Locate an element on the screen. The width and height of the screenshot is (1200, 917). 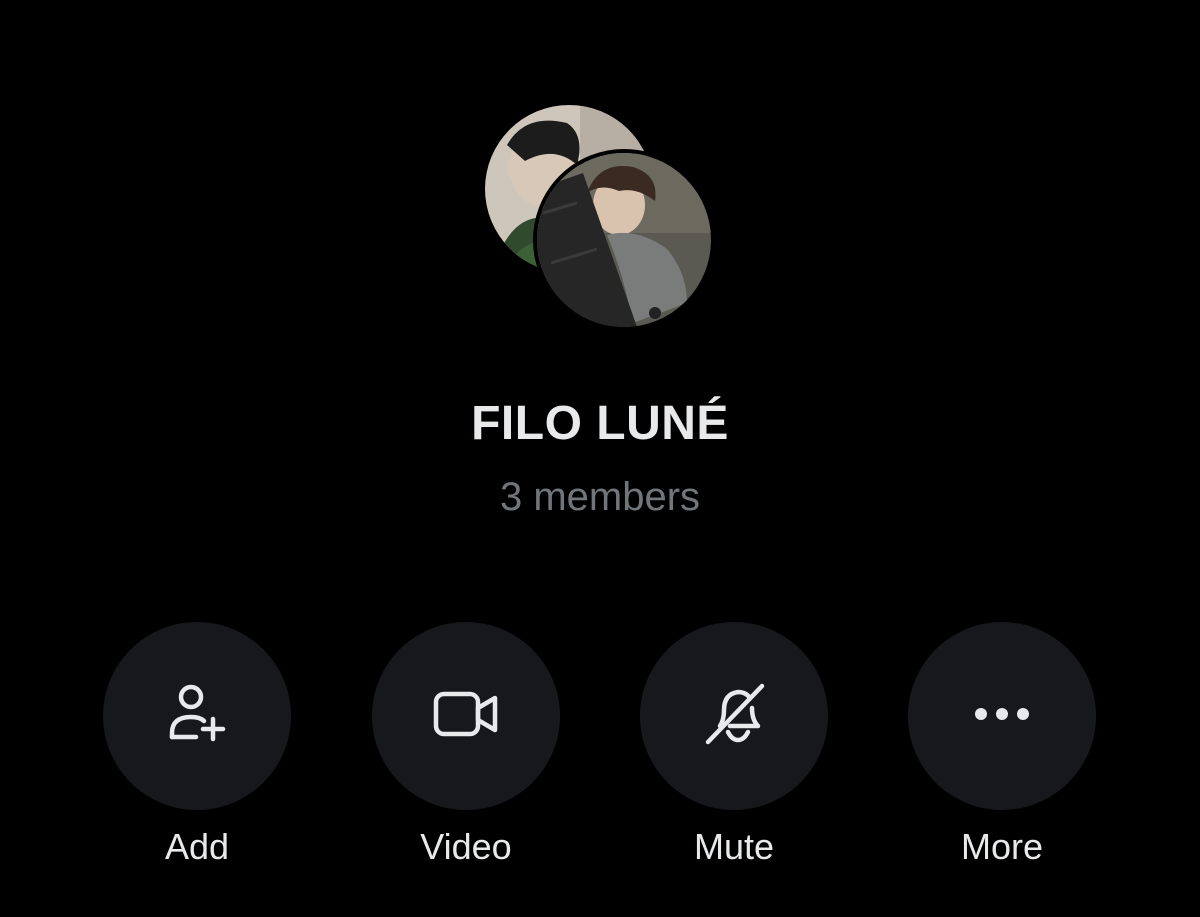
video-label: Video is located at coordinates (466, 846).